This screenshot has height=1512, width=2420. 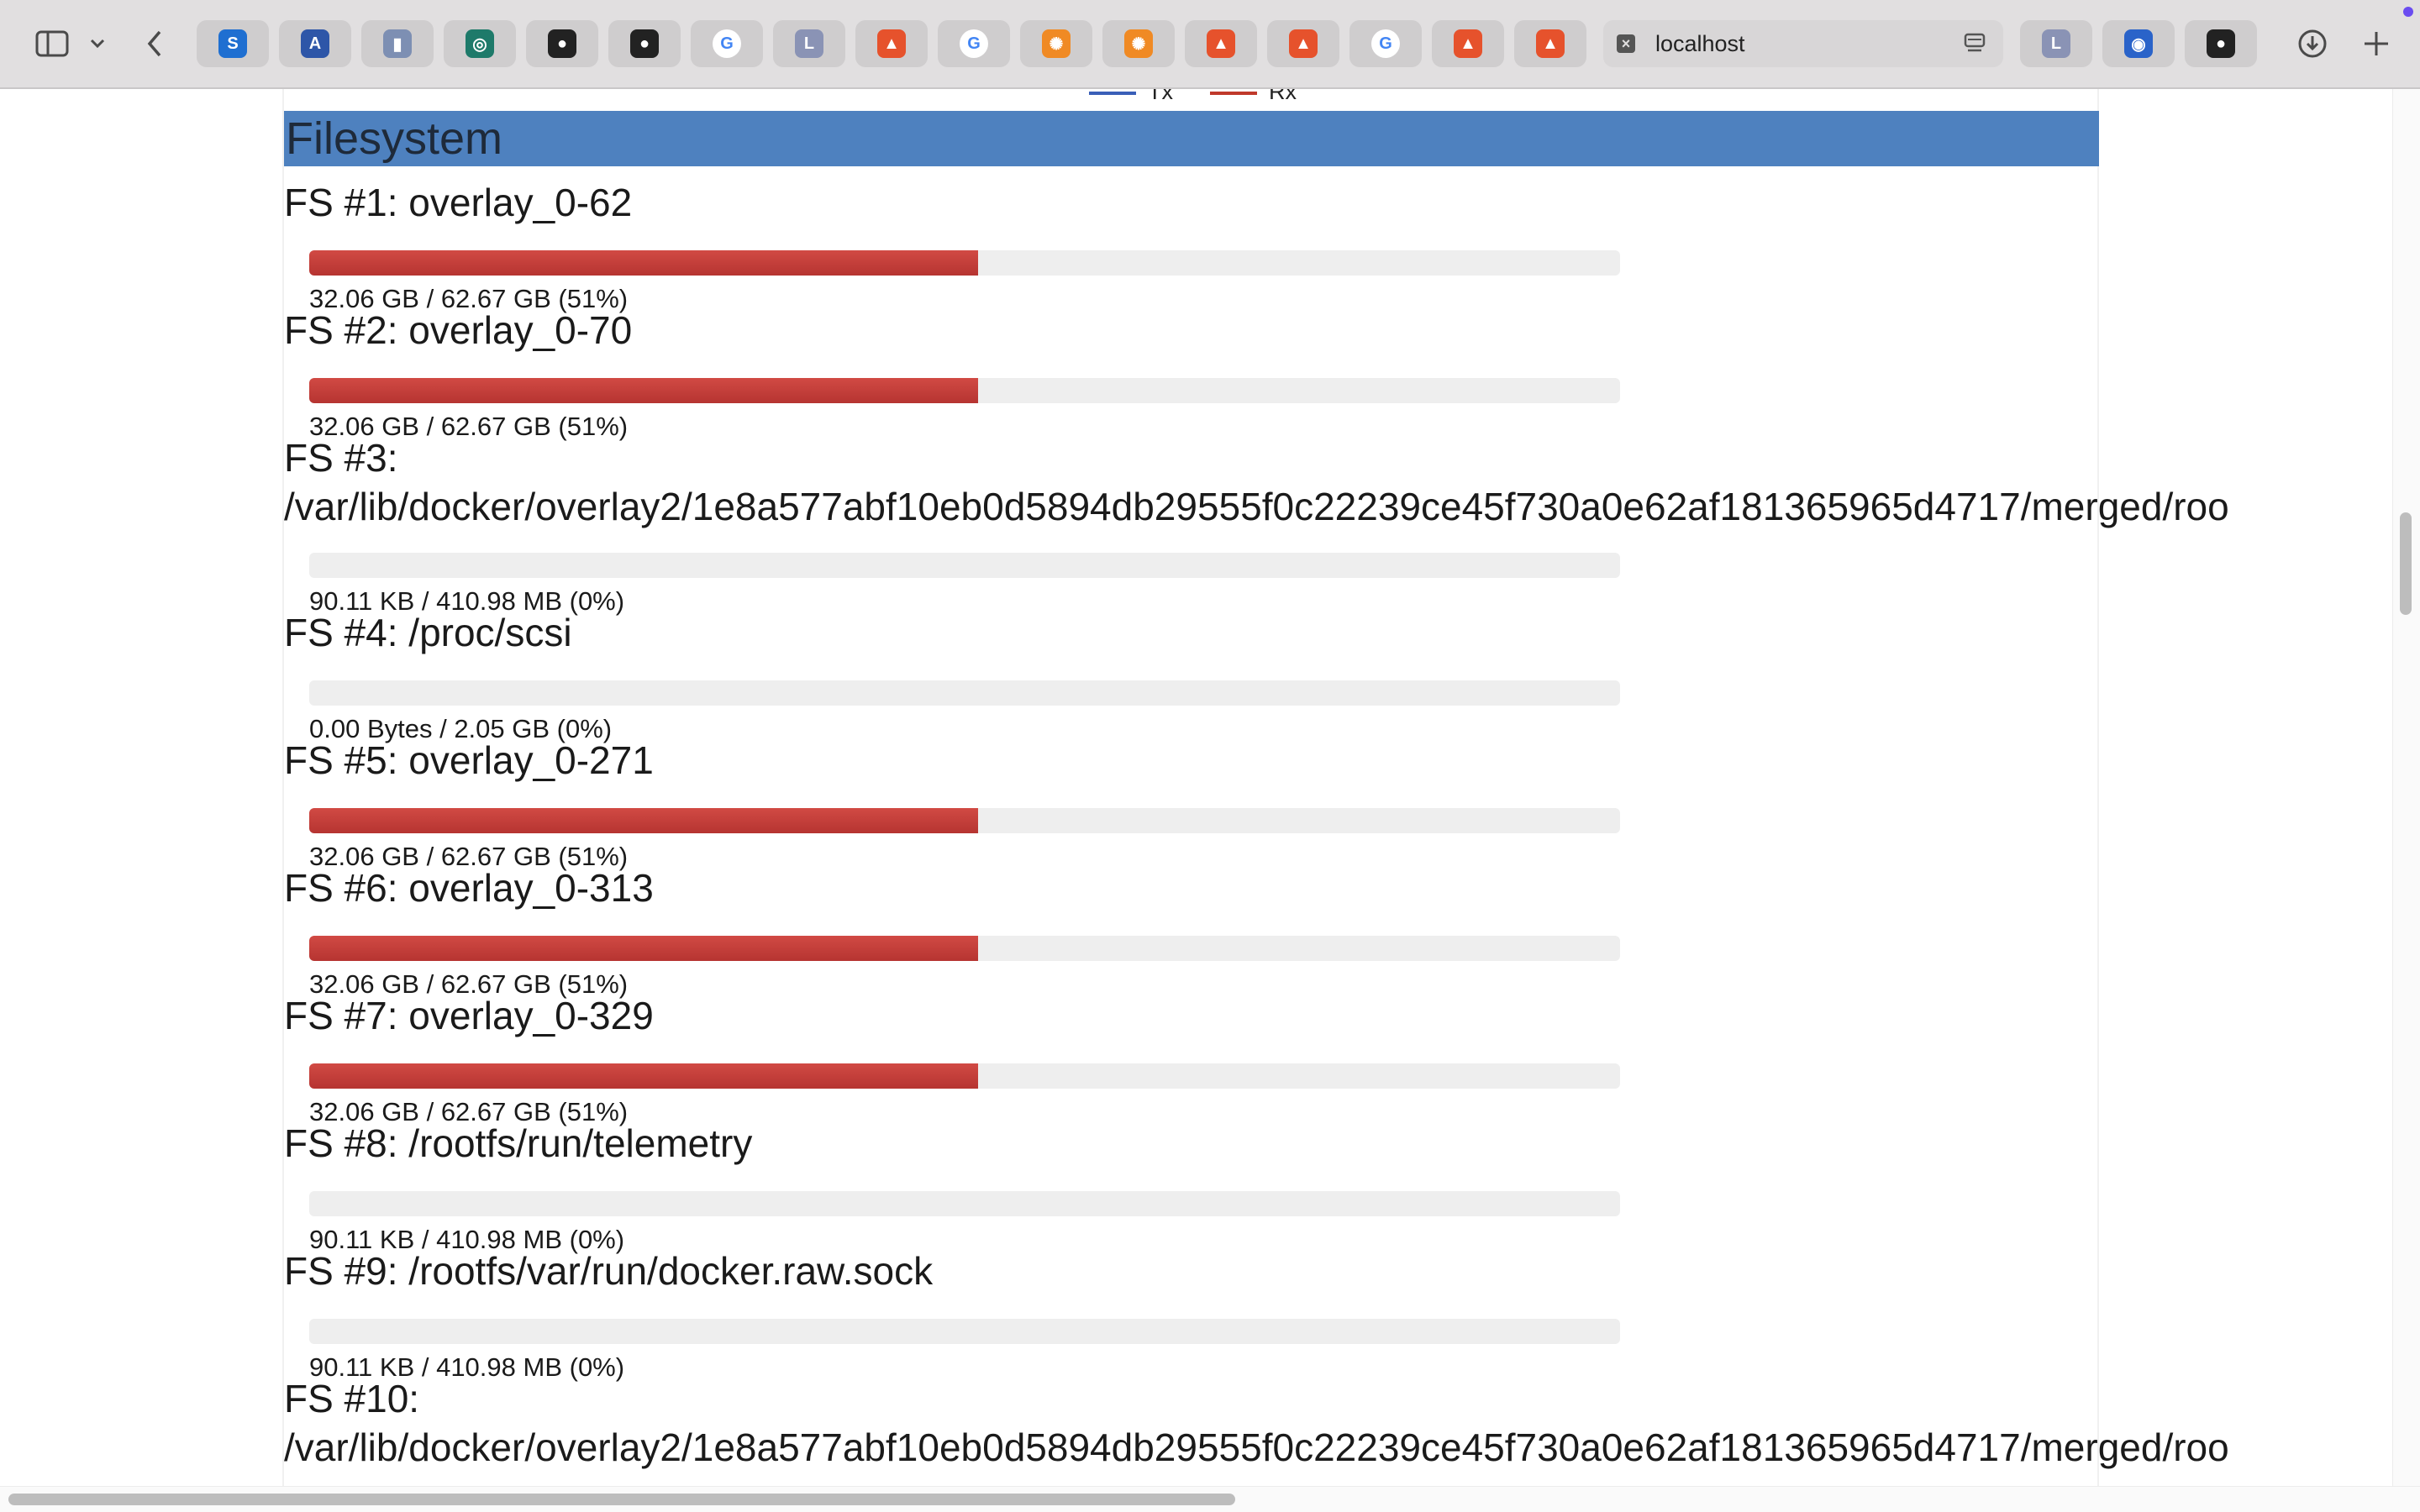 What do you see at coordinates (2408, 12) in the screenshot?
I see `notification-dot` at bounding box center [2408, 12].